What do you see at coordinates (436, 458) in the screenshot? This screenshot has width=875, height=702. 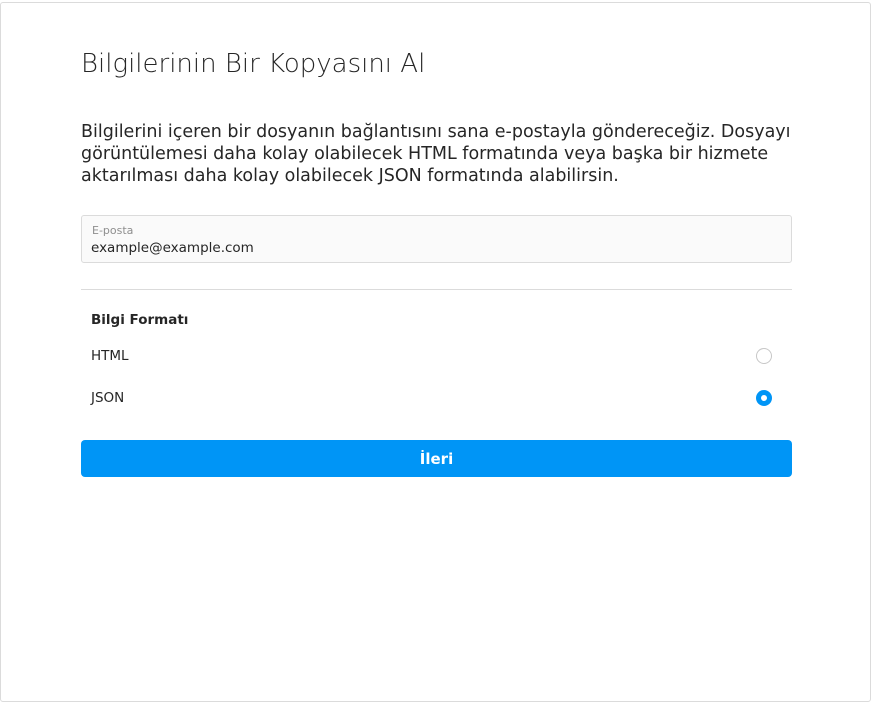 I see `next-button: İleri` at bounding box center [436, 458].